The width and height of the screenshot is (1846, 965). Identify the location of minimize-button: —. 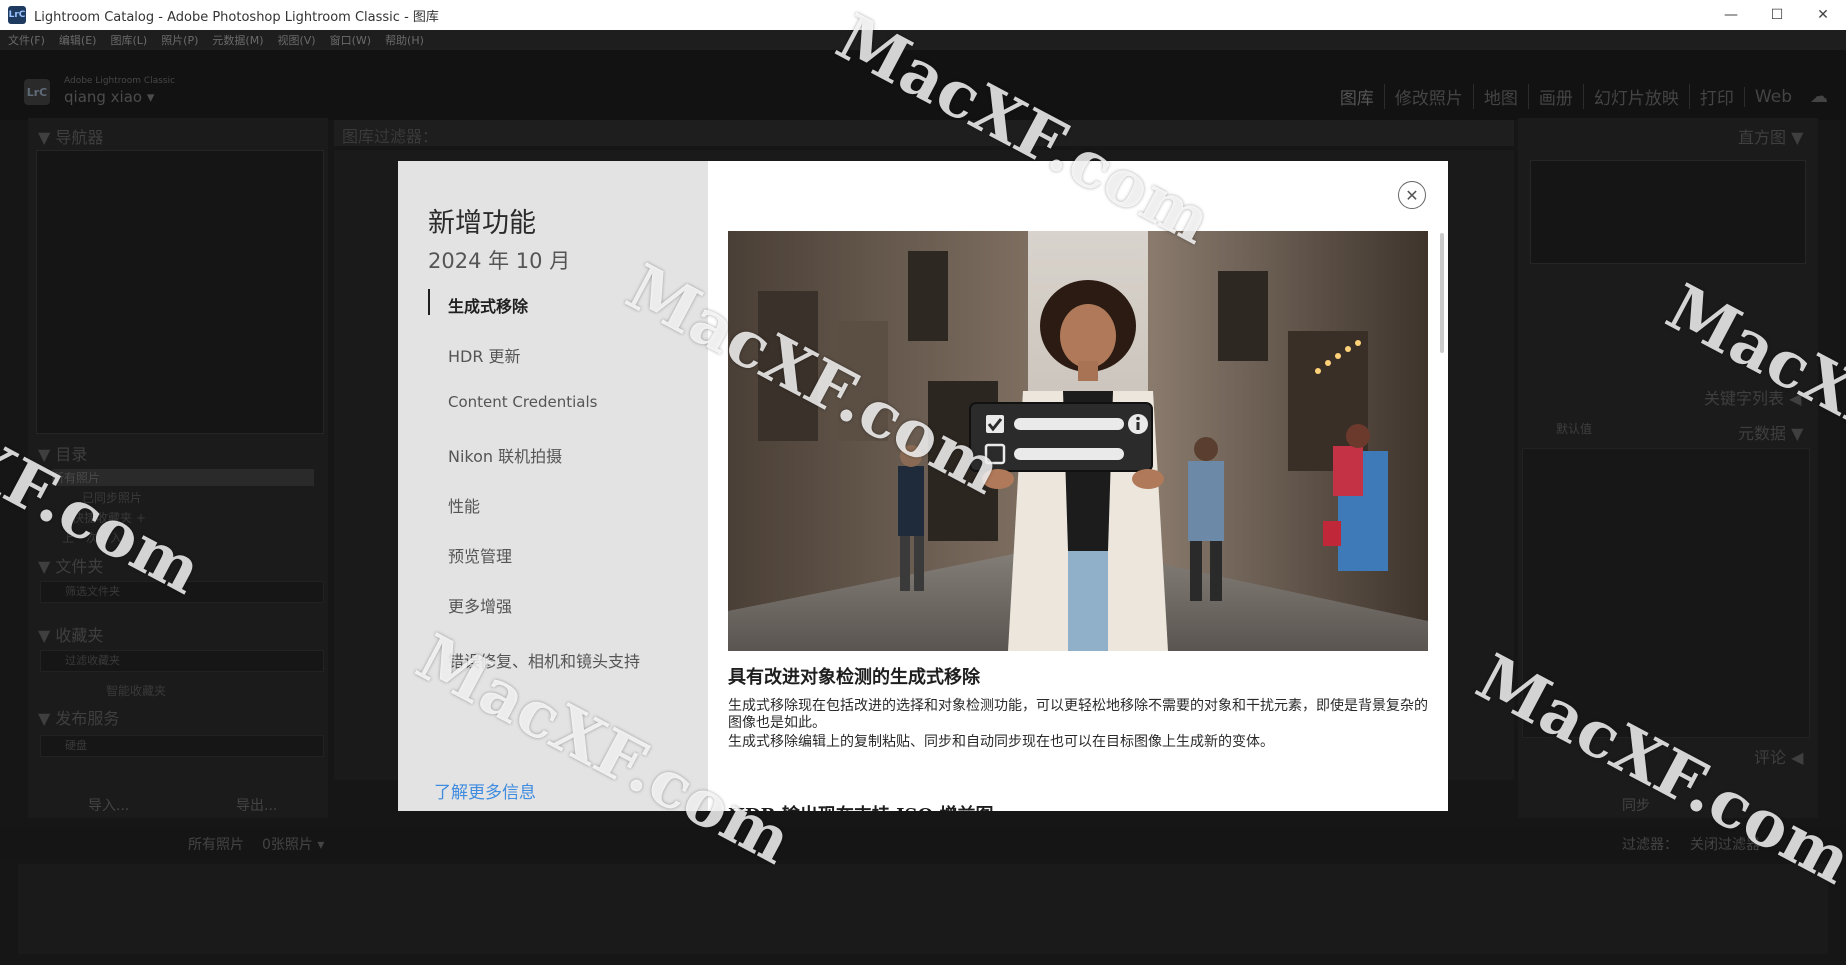
(1731, 15).